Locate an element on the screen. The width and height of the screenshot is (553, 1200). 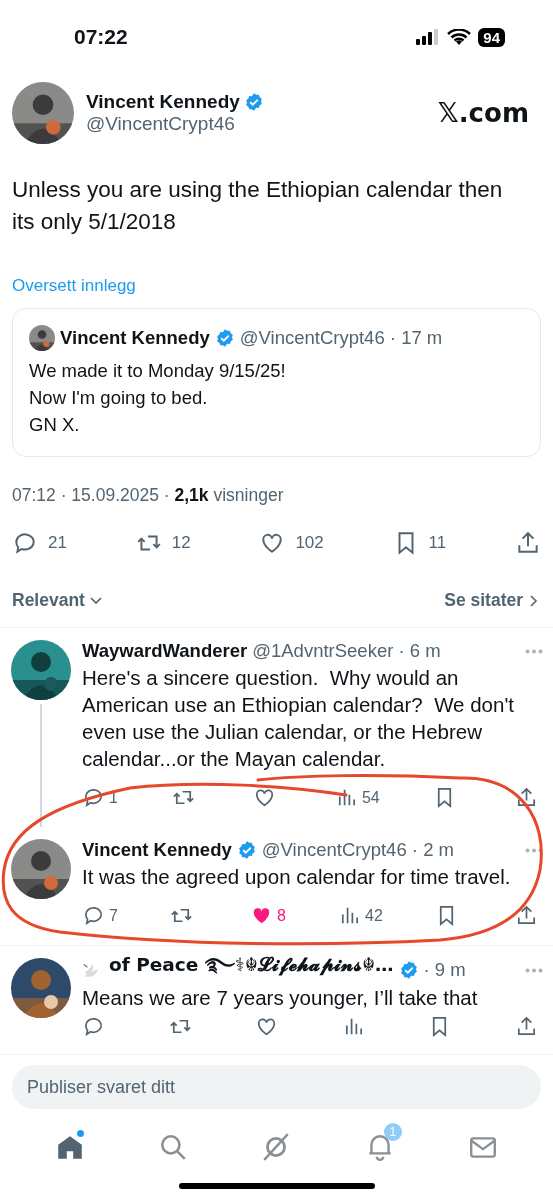
quoted-post: Vincent Kennedy @VincentCrypt46 · 17 m We made it to Monday 9/15/25! Now I'm going to bed. GN X. is located at coordinates (276, 382).